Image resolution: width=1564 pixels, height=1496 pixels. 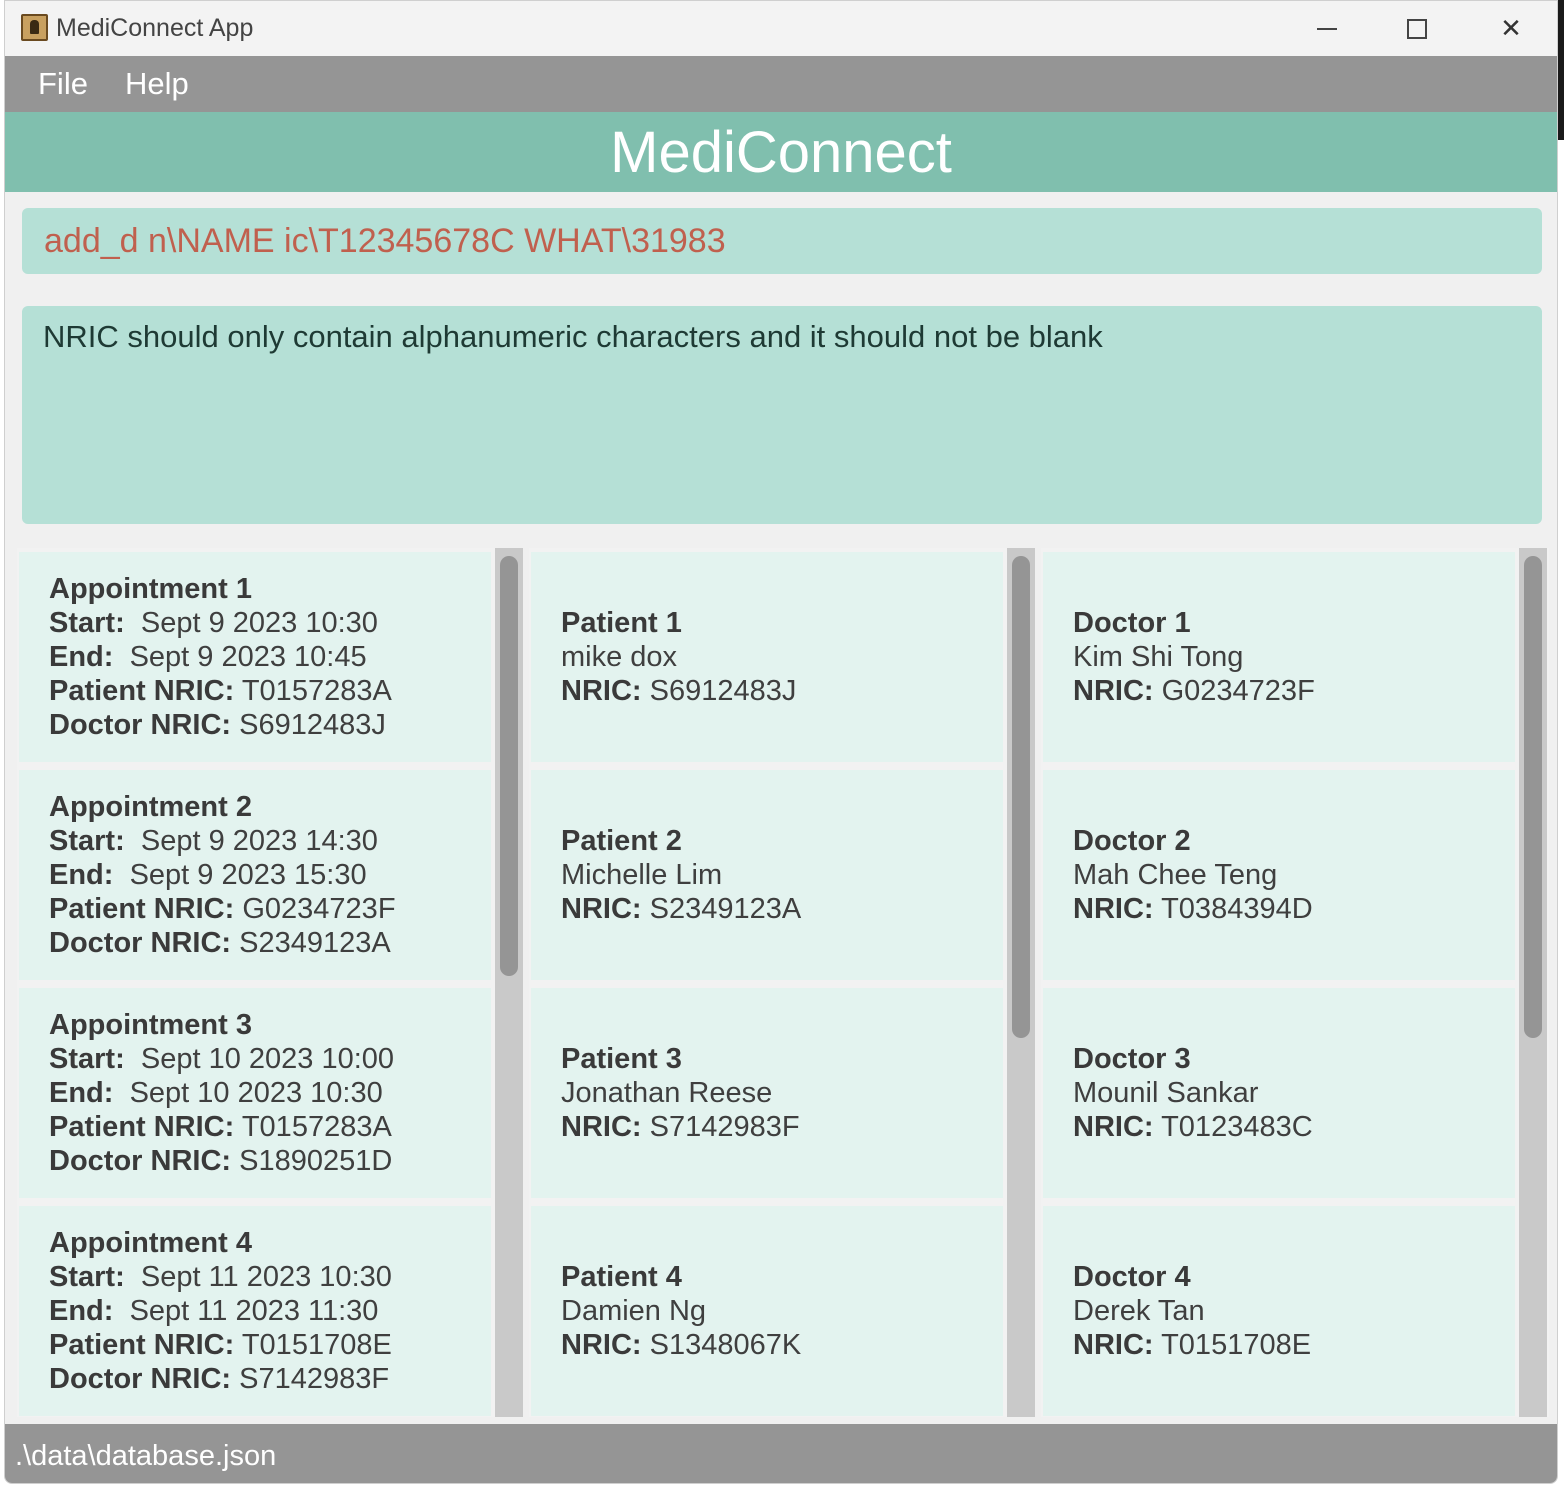 I want to click on close-icon: ✕, so click(x=1511, y=28).